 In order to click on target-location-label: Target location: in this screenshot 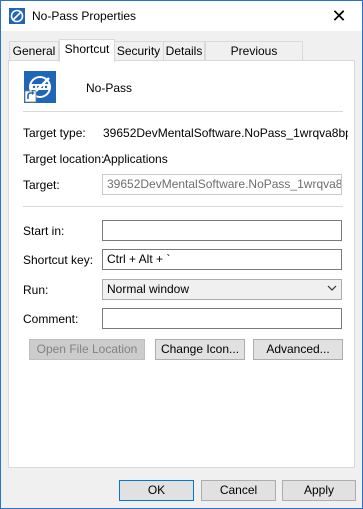, I will do `click(64, 159)`.